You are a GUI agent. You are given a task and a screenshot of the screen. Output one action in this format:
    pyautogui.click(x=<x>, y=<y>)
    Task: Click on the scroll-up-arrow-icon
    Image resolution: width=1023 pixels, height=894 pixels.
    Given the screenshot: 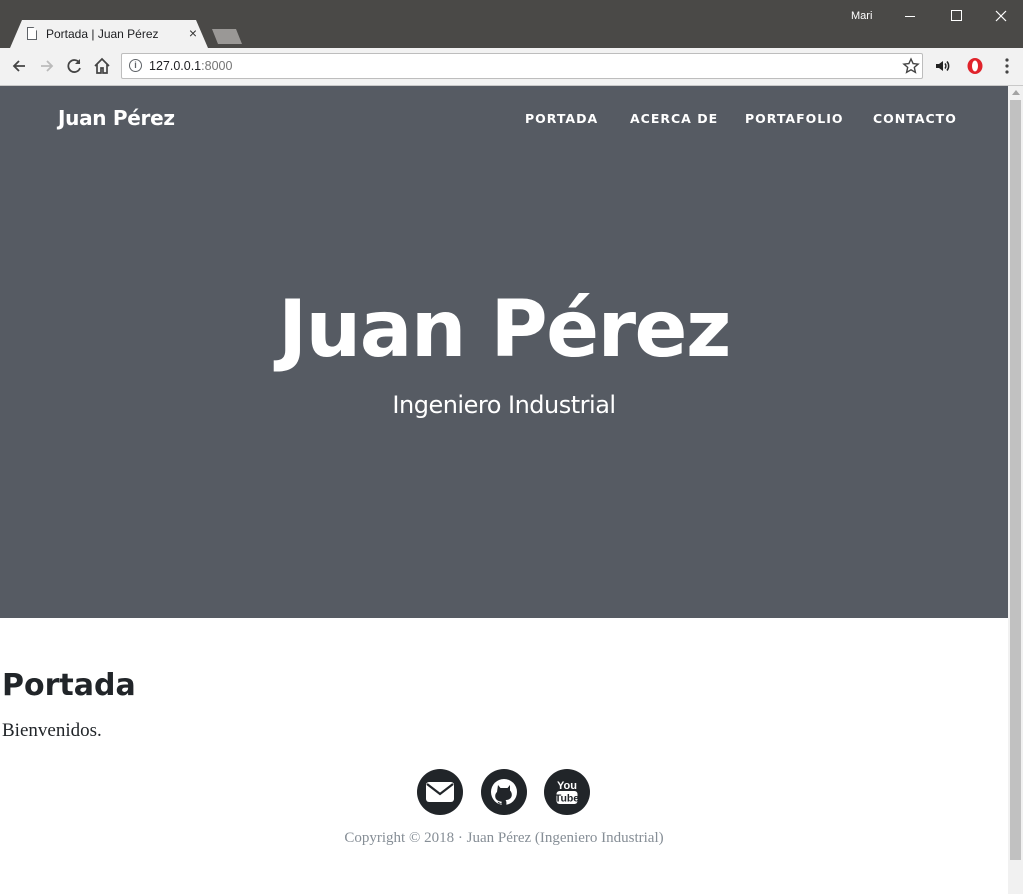 What is the action you would take?
    pyautogui.click(x=1016, y=92)
    